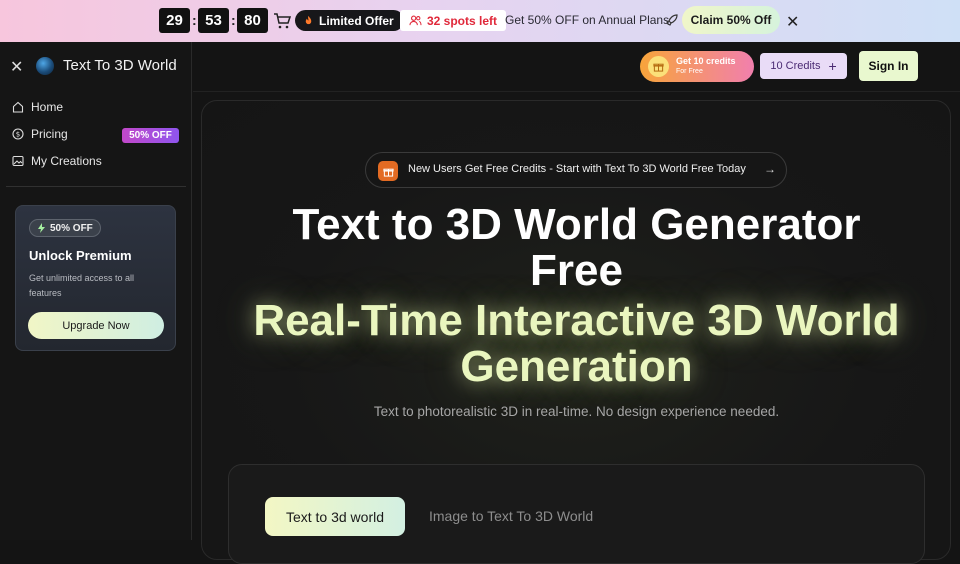 Image resolution: width=960 pixels, height=564 pixels. I want to click on page-title-line: Free, so click(576, 270).